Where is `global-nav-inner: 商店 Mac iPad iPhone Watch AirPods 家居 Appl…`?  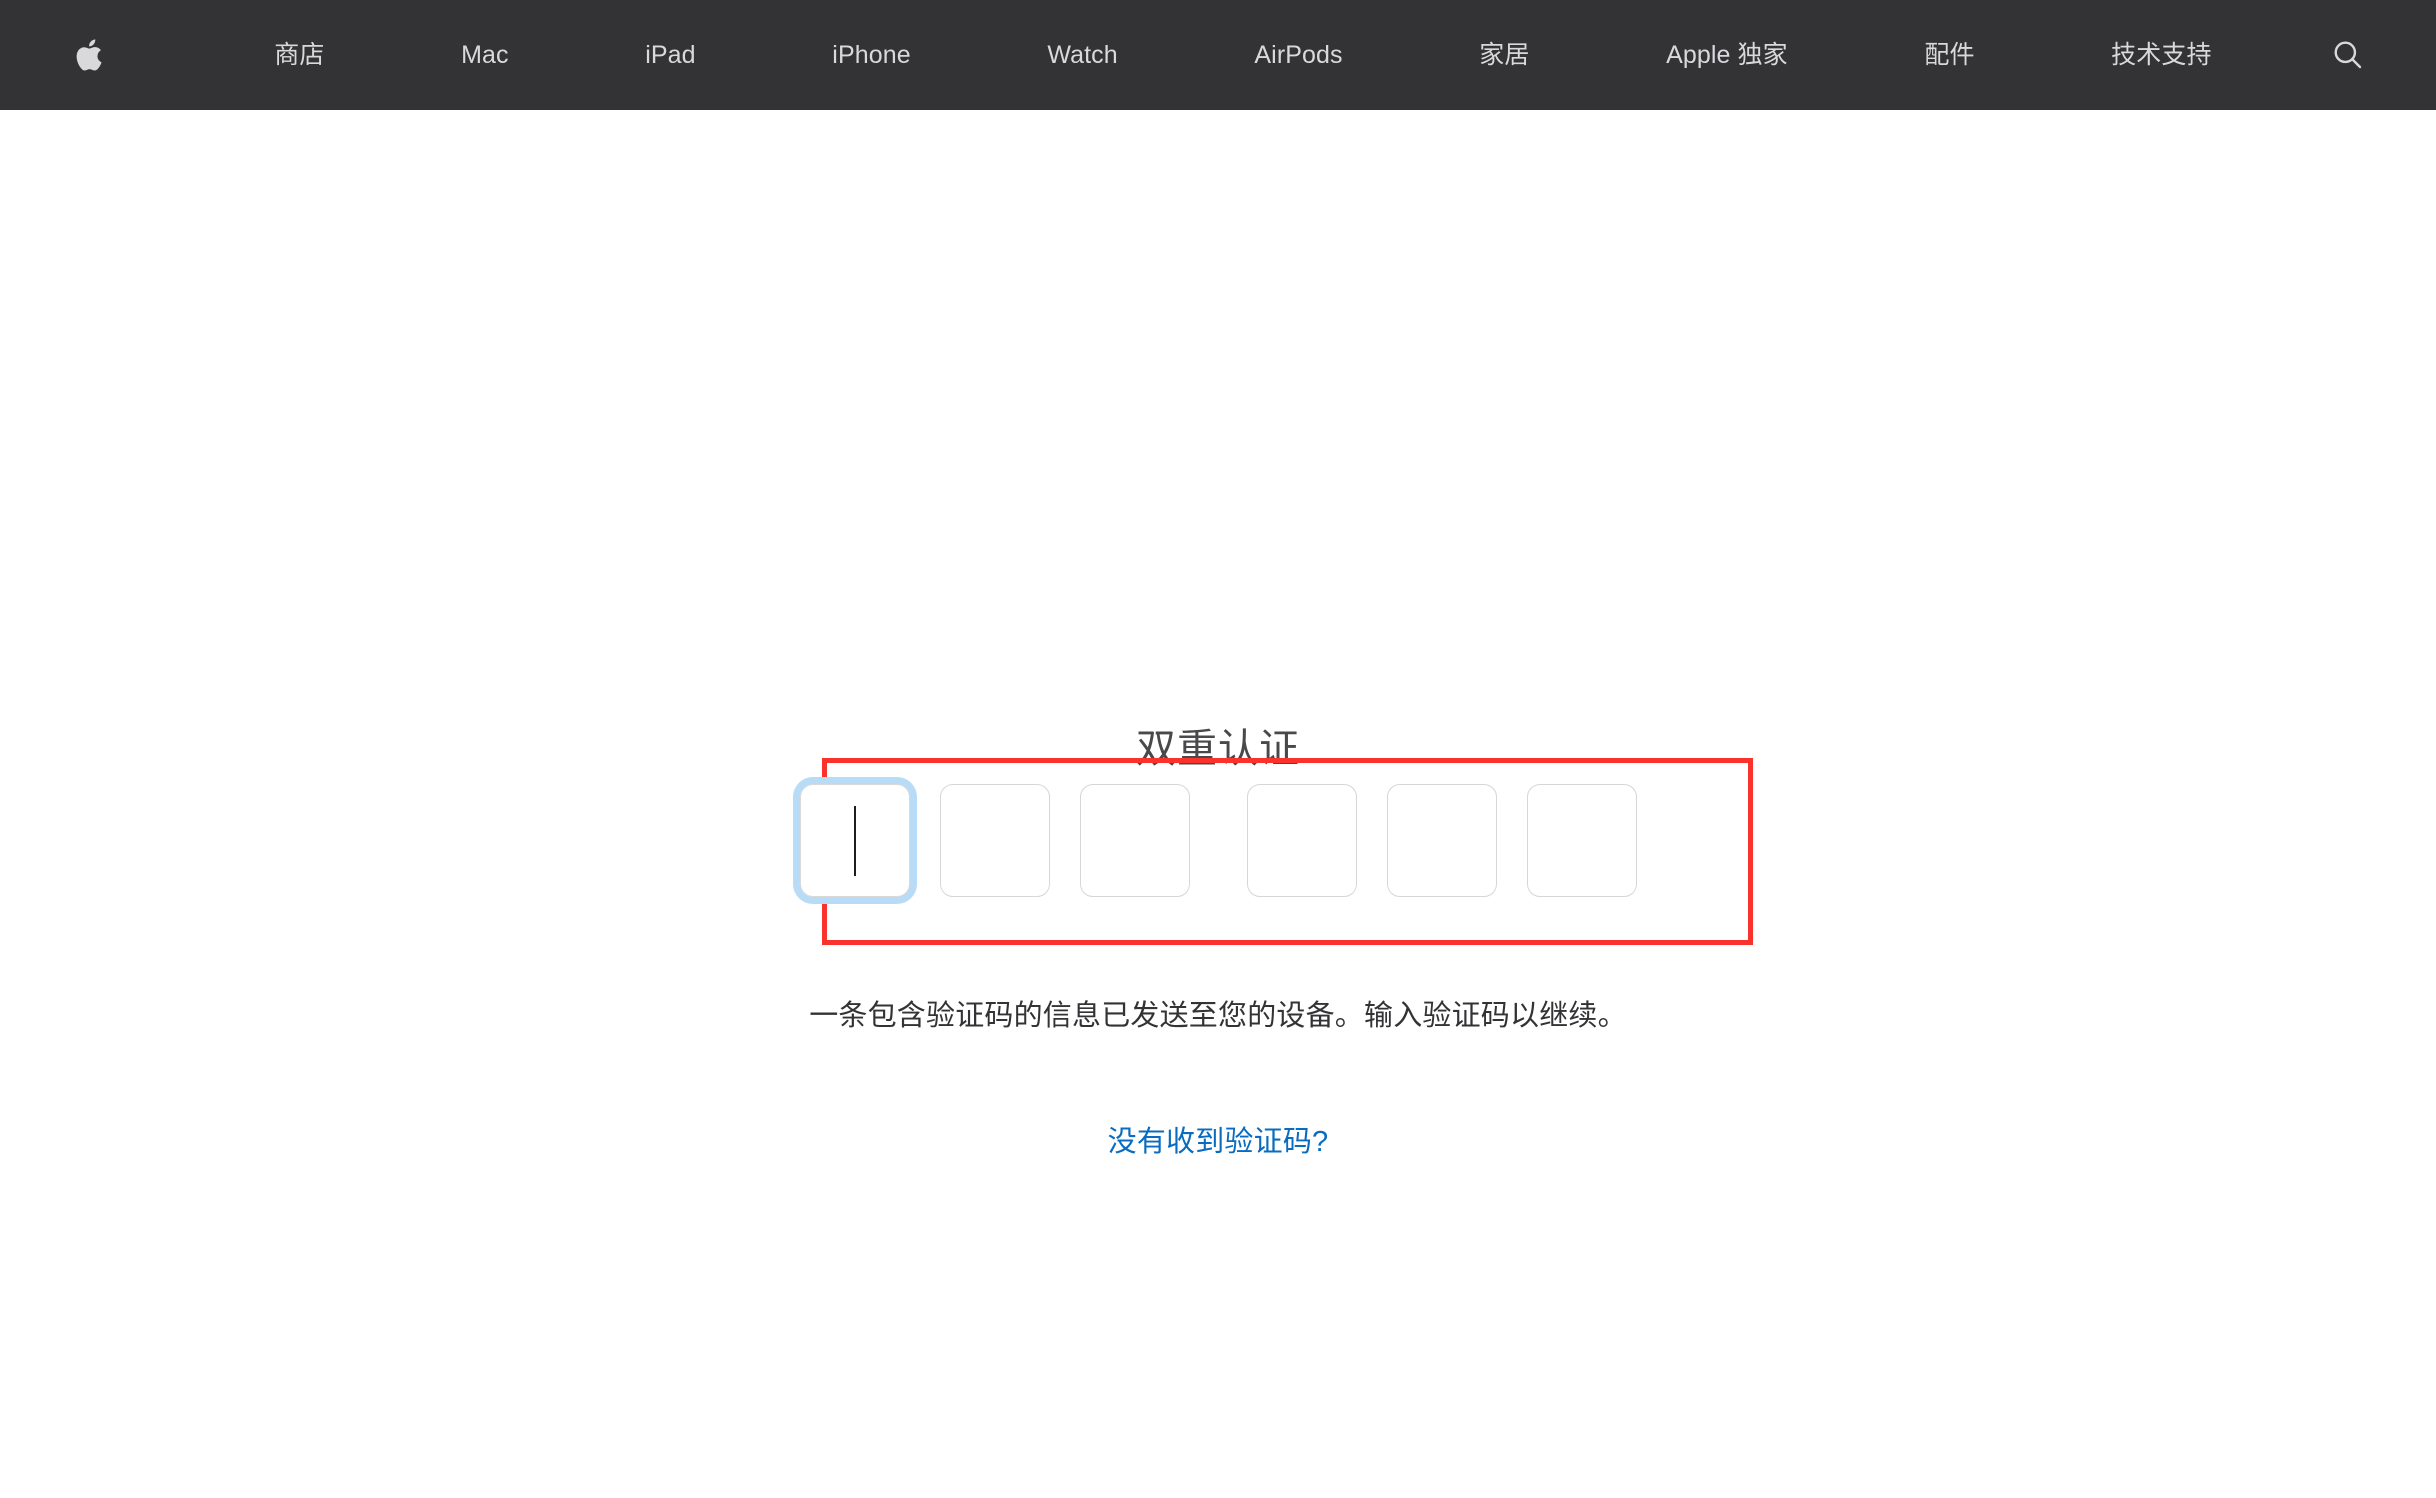
global-nav-inner: 商店 Mac iPad iPhone Watch AirPods 家居 Appl… is located at coordinates (1218, 55).